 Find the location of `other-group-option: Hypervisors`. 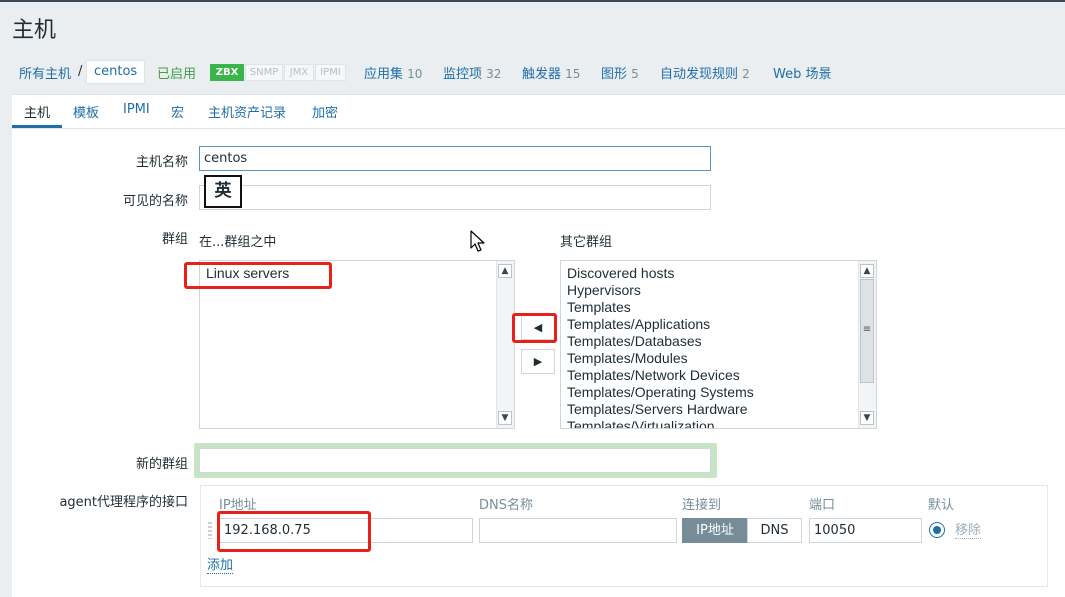

other-group-option: Hypervisors is located at coordinates (660, 290).